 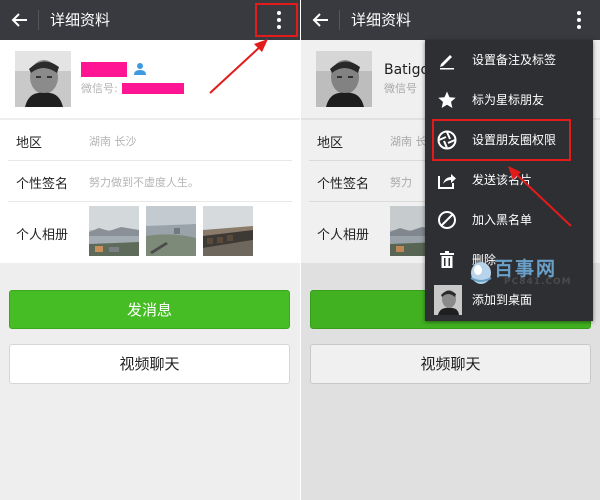 I want to click on watermark-logo-icon, so click(x=481, y=273).